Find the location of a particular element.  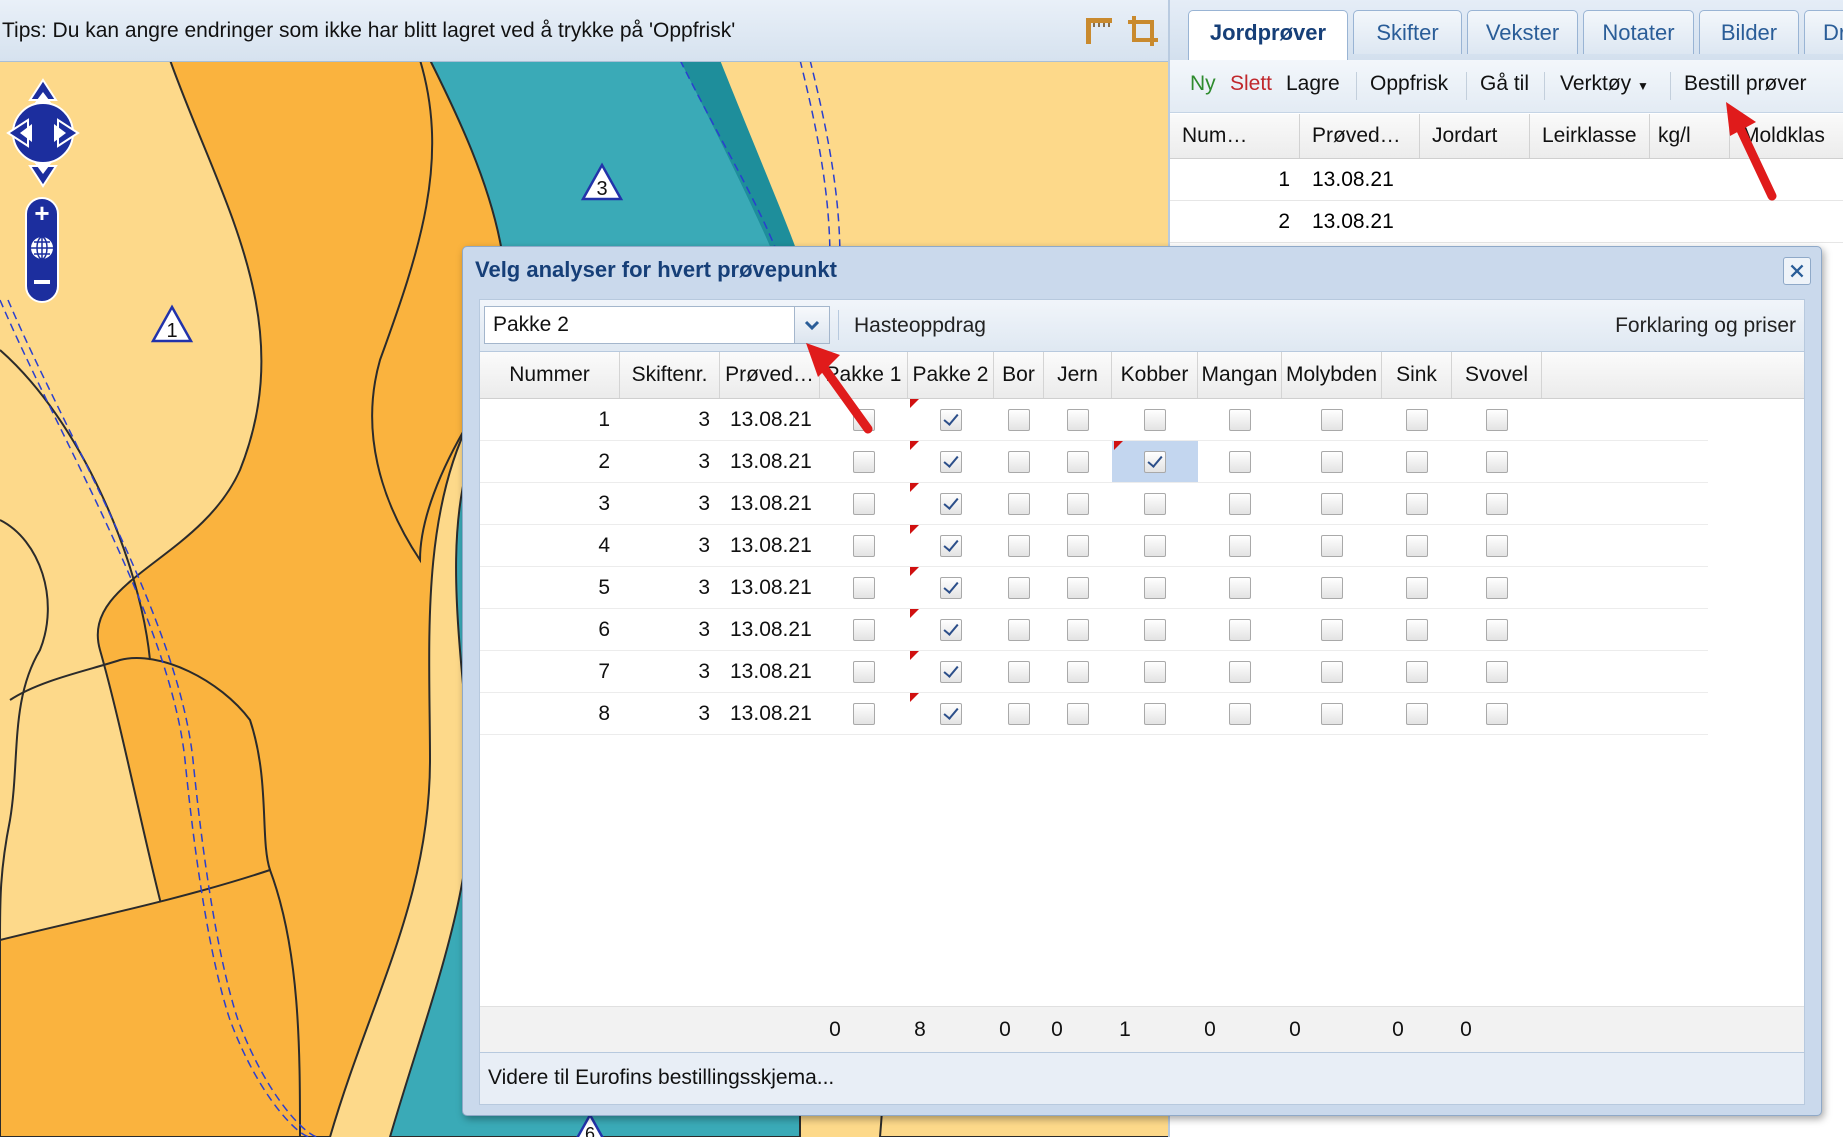

save-button: Lagre is located at coordinates (1313, 84).